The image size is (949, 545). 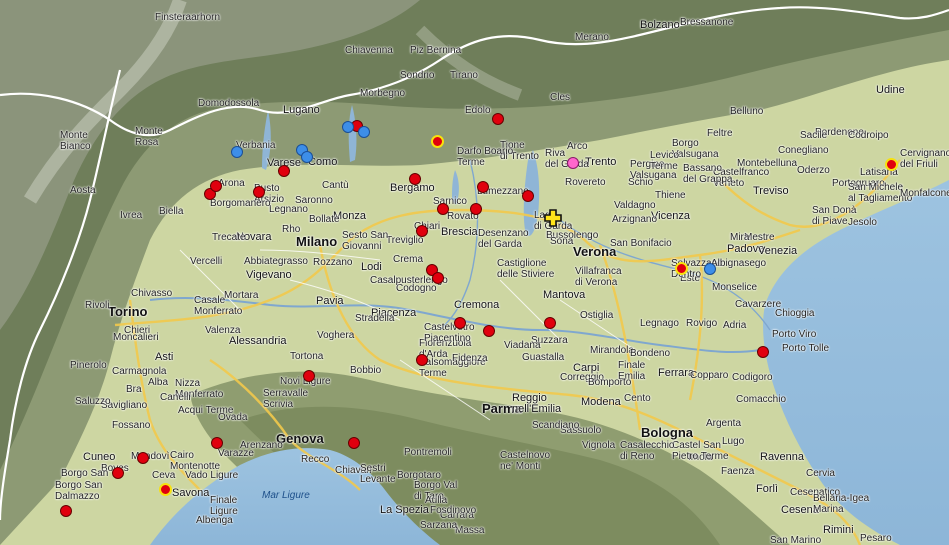 I want to click on pink-marker, so click(x=573, y=163).